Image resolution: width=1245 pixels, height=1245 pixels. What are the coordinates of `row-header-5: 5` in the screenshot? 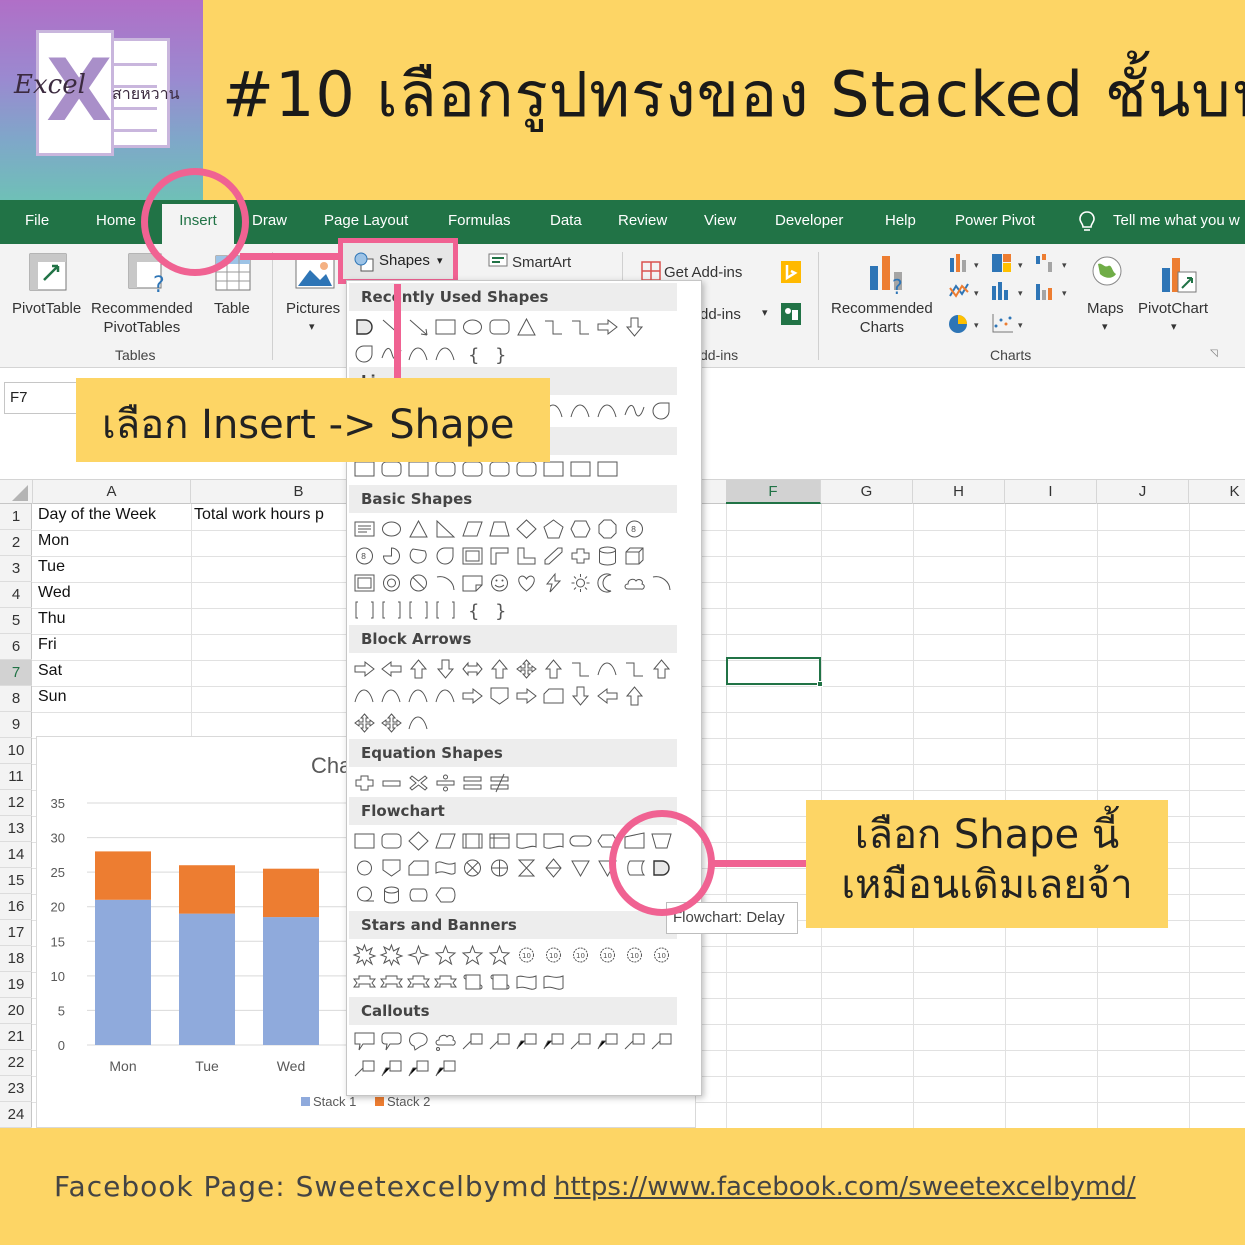 It's located at (16, 621).